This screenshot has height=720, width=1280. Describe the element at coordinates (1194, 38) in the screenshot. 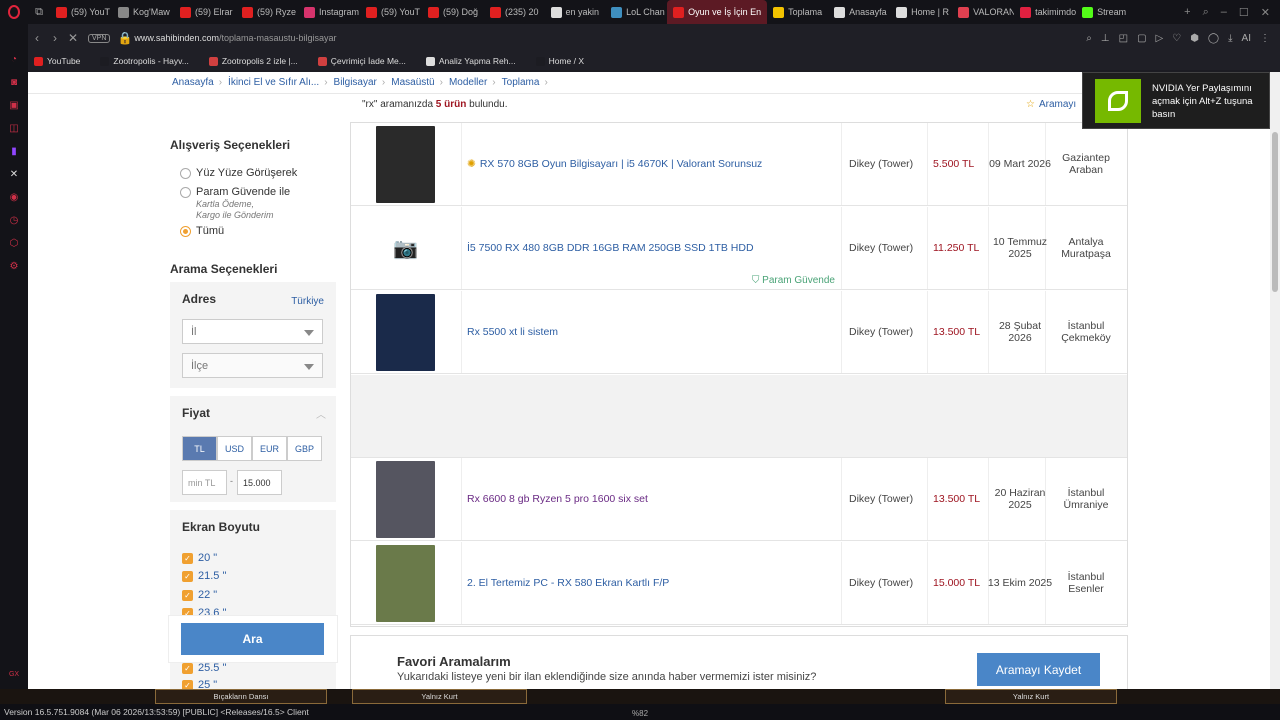

I see `extensions-puzzle-icon: ⬢` at that location.